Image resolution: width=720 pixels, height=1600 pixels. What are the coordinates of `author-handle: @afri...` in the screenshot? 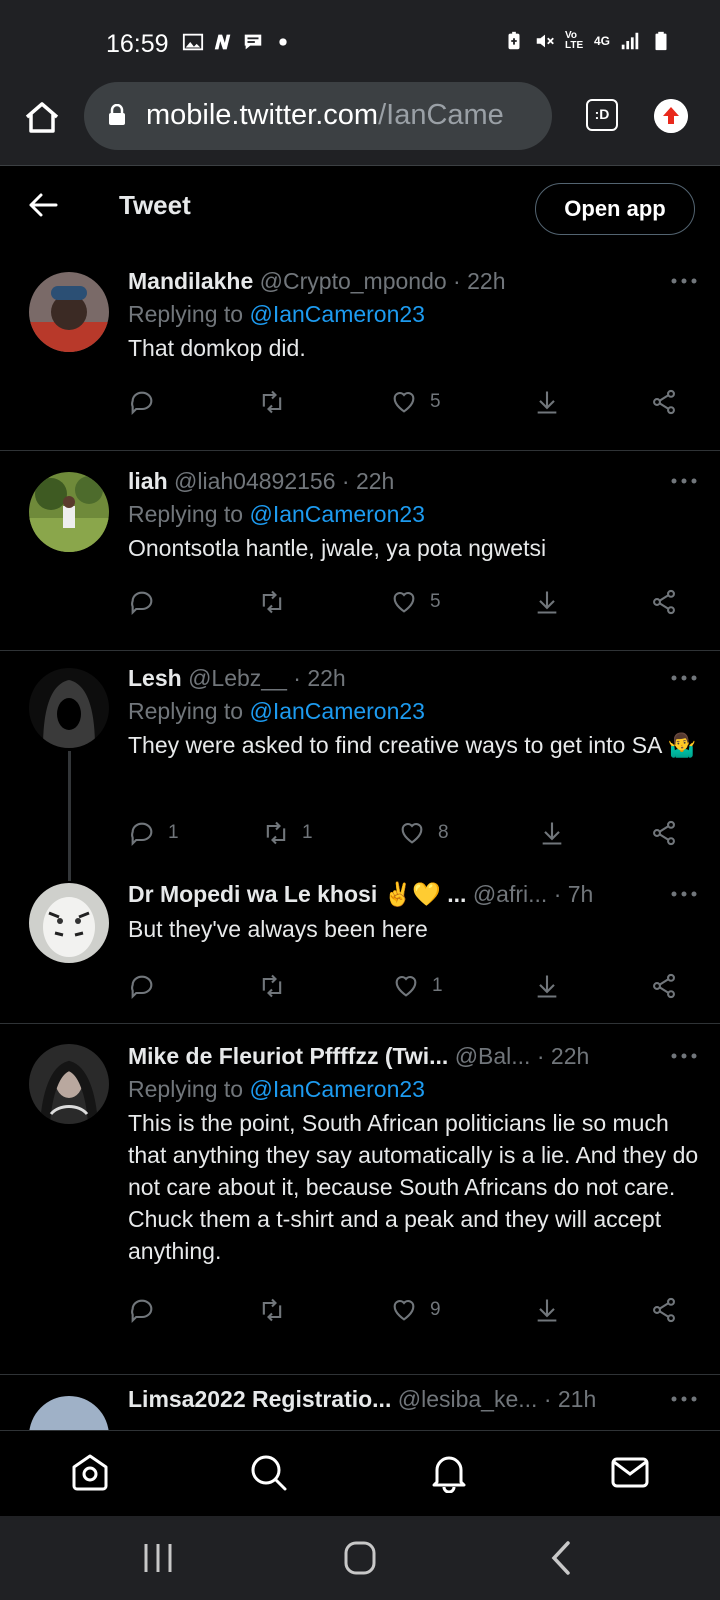 It's located at (510, 894).